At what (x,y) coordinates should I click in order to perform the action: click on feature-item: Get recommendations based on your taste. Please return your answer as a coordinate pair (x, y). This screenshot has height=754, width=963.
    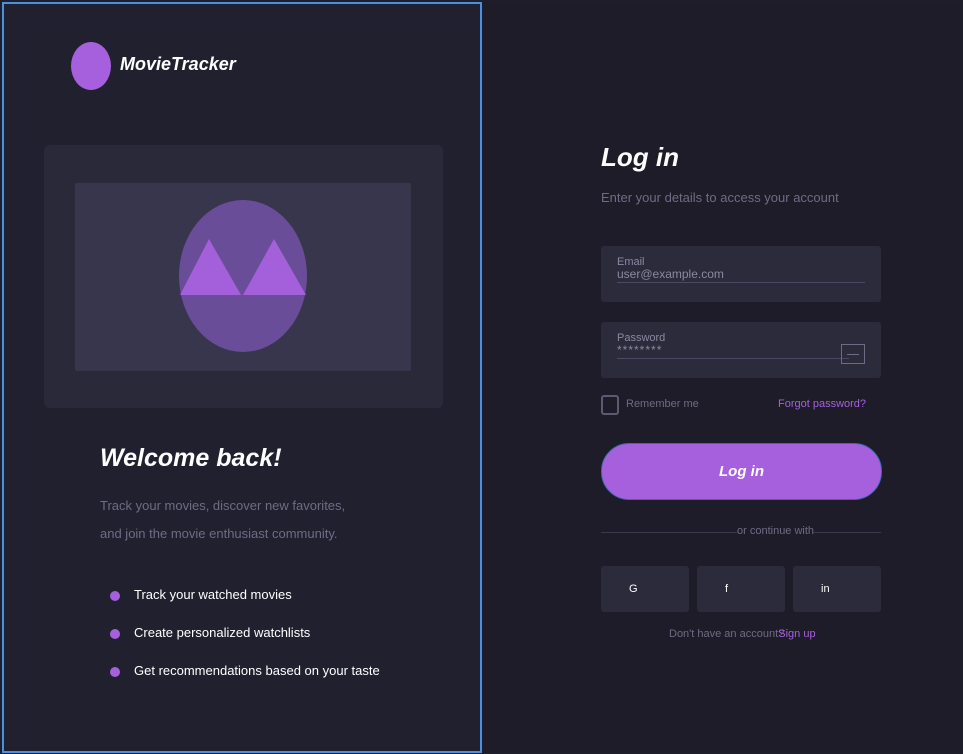
    Looking at the image, I should click on (245, 670).